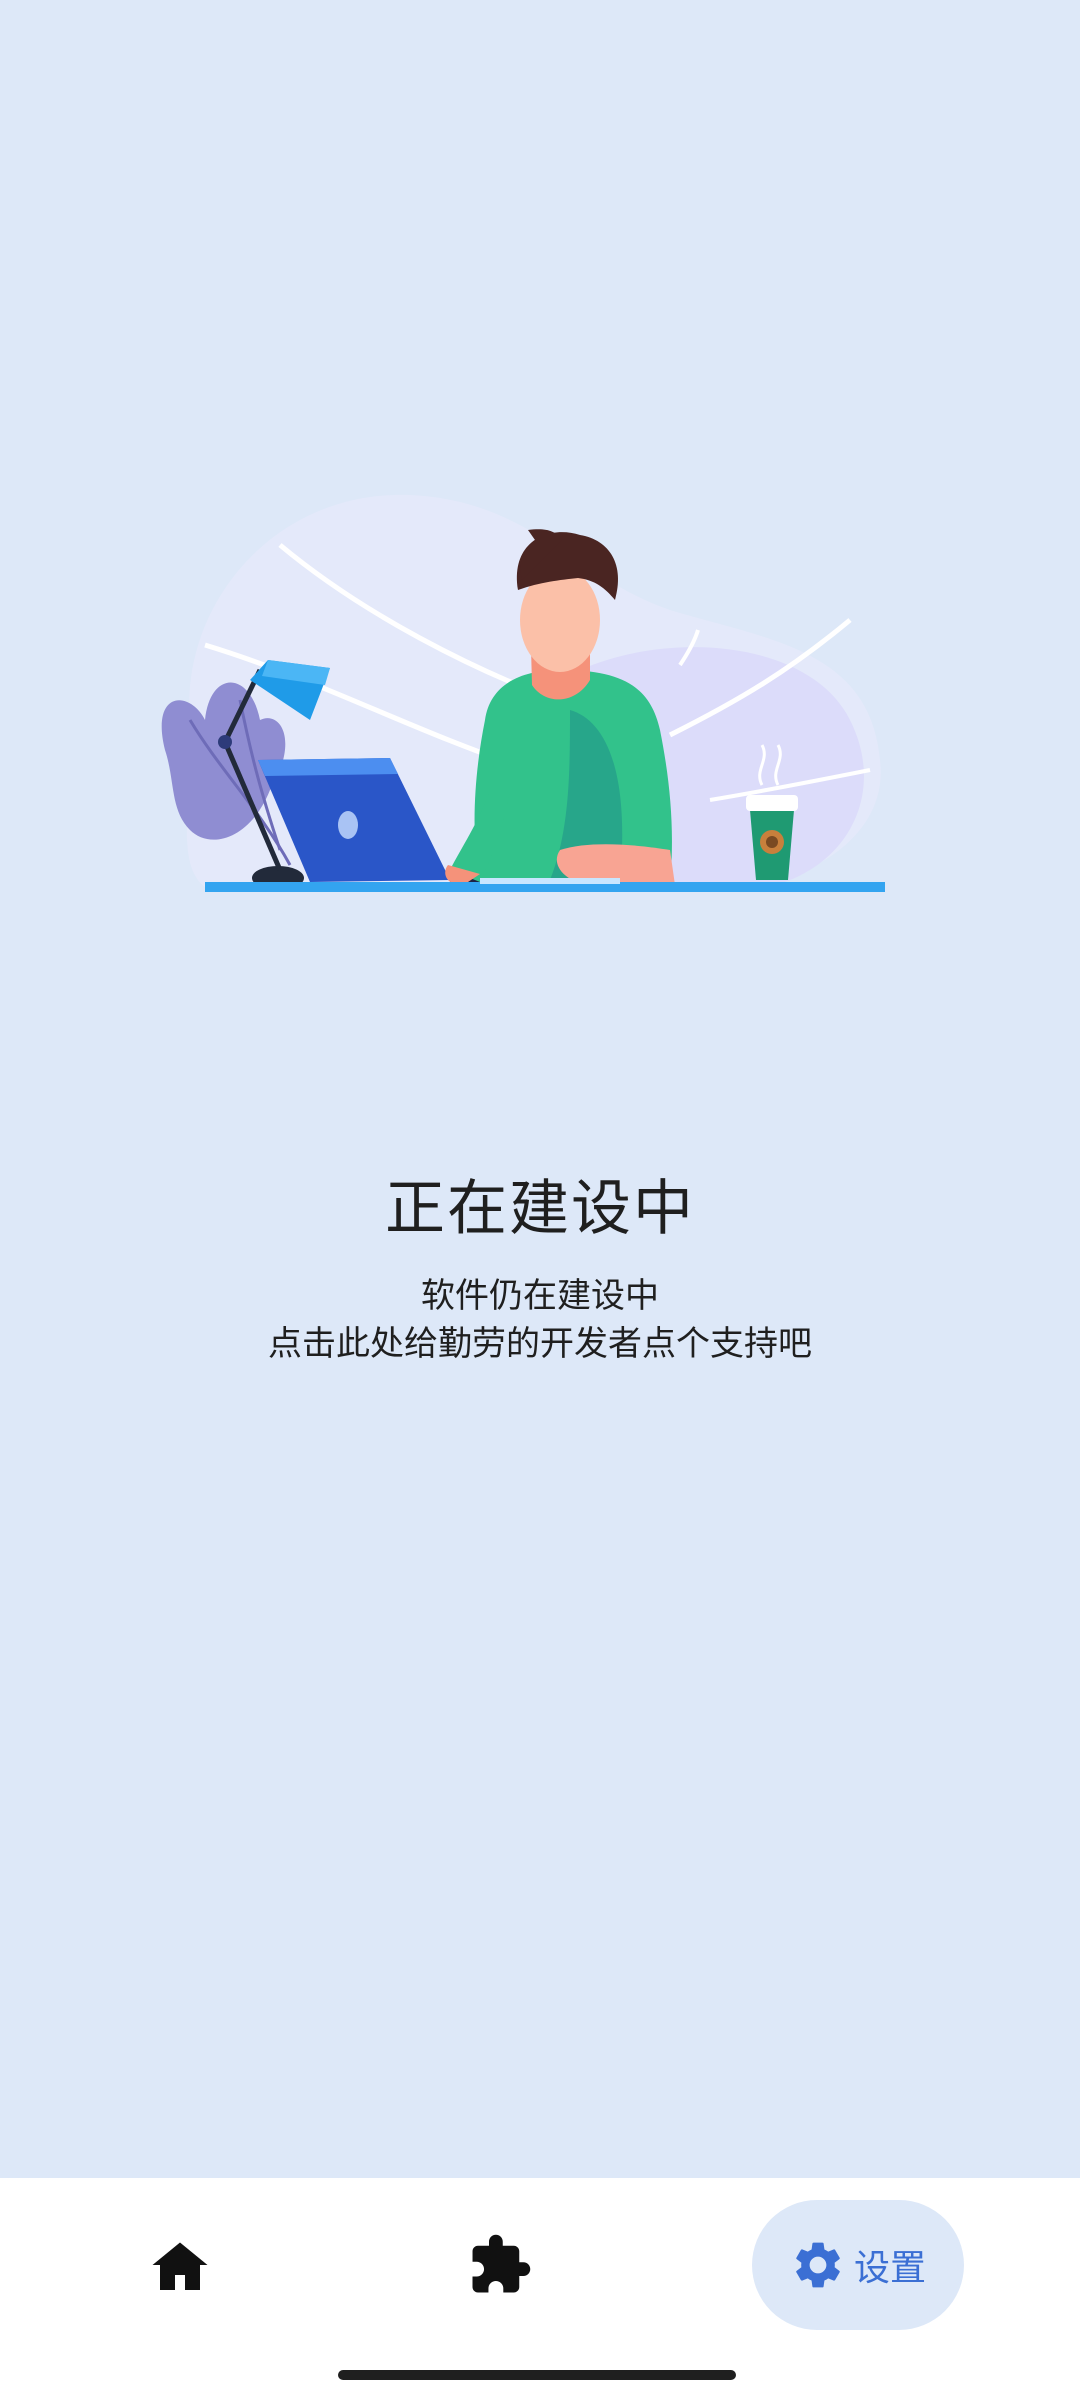  What do you see at coordinates (540, 1296) in the screenshot?
I see `subtitle-line-1: 软件仍在建设中` at bounding box center [540, 1296].